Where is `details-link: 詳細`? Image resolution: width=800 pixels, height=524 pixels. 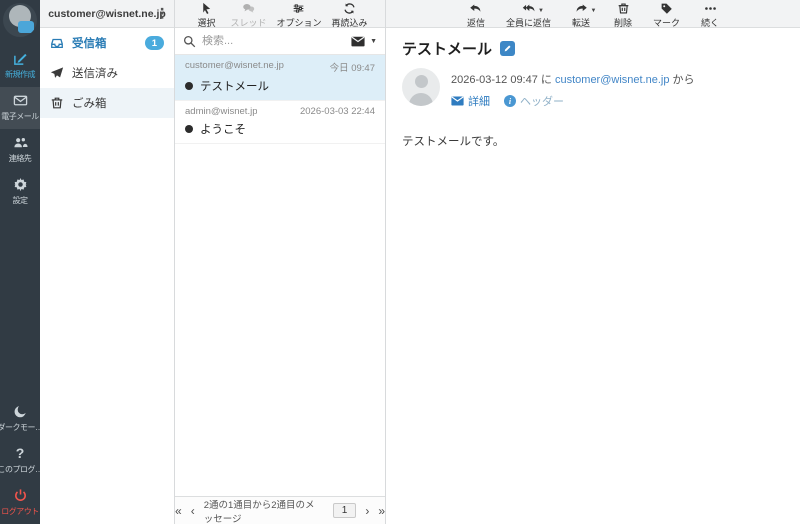 details-link: 詳細 is located at coordinates (470, 101).